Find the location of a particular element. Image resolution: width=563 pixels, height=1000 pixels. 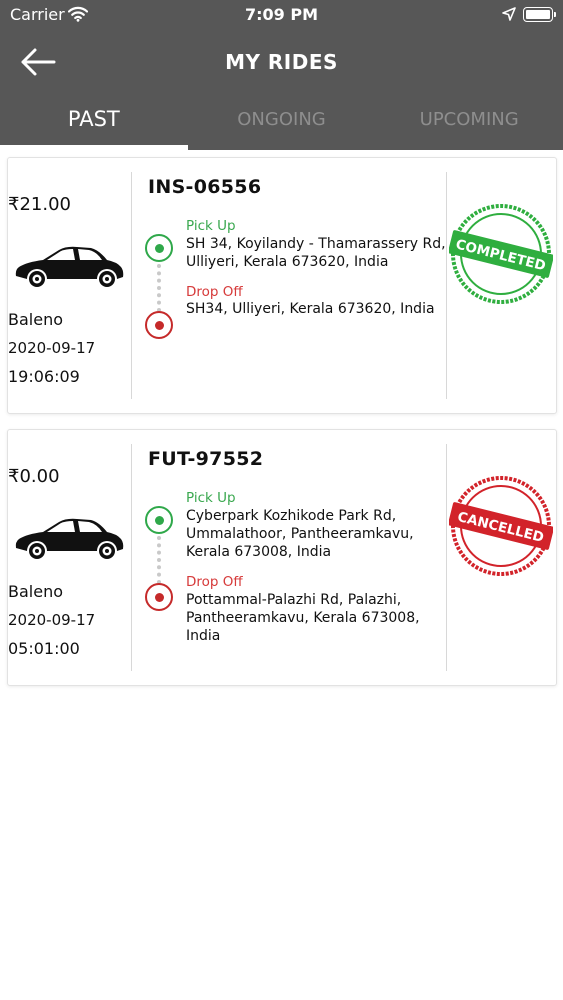

tab-upcoming: UPCOMING is located at coordinates (469, 125).